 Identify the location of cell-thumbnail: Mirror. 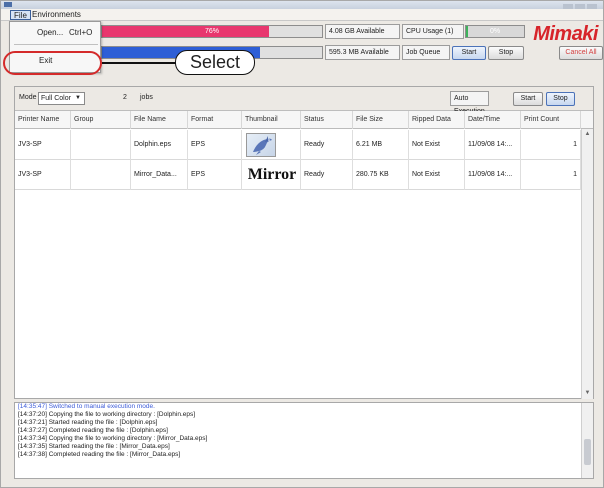
(271, 175).